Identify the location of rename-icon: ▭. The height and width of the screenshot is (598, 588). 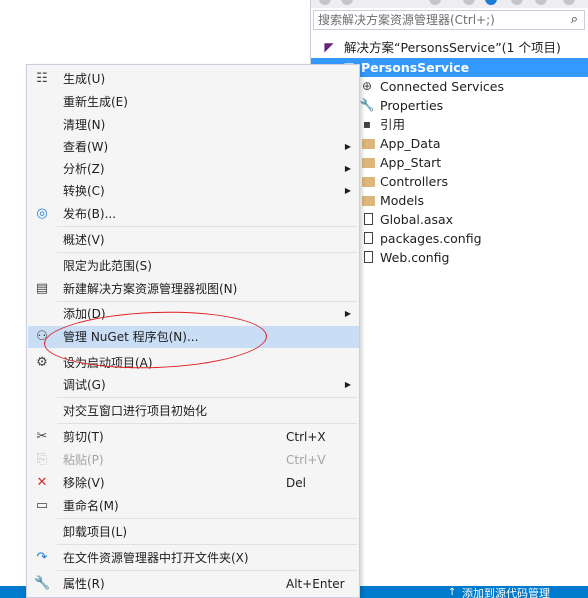
(42, 505).